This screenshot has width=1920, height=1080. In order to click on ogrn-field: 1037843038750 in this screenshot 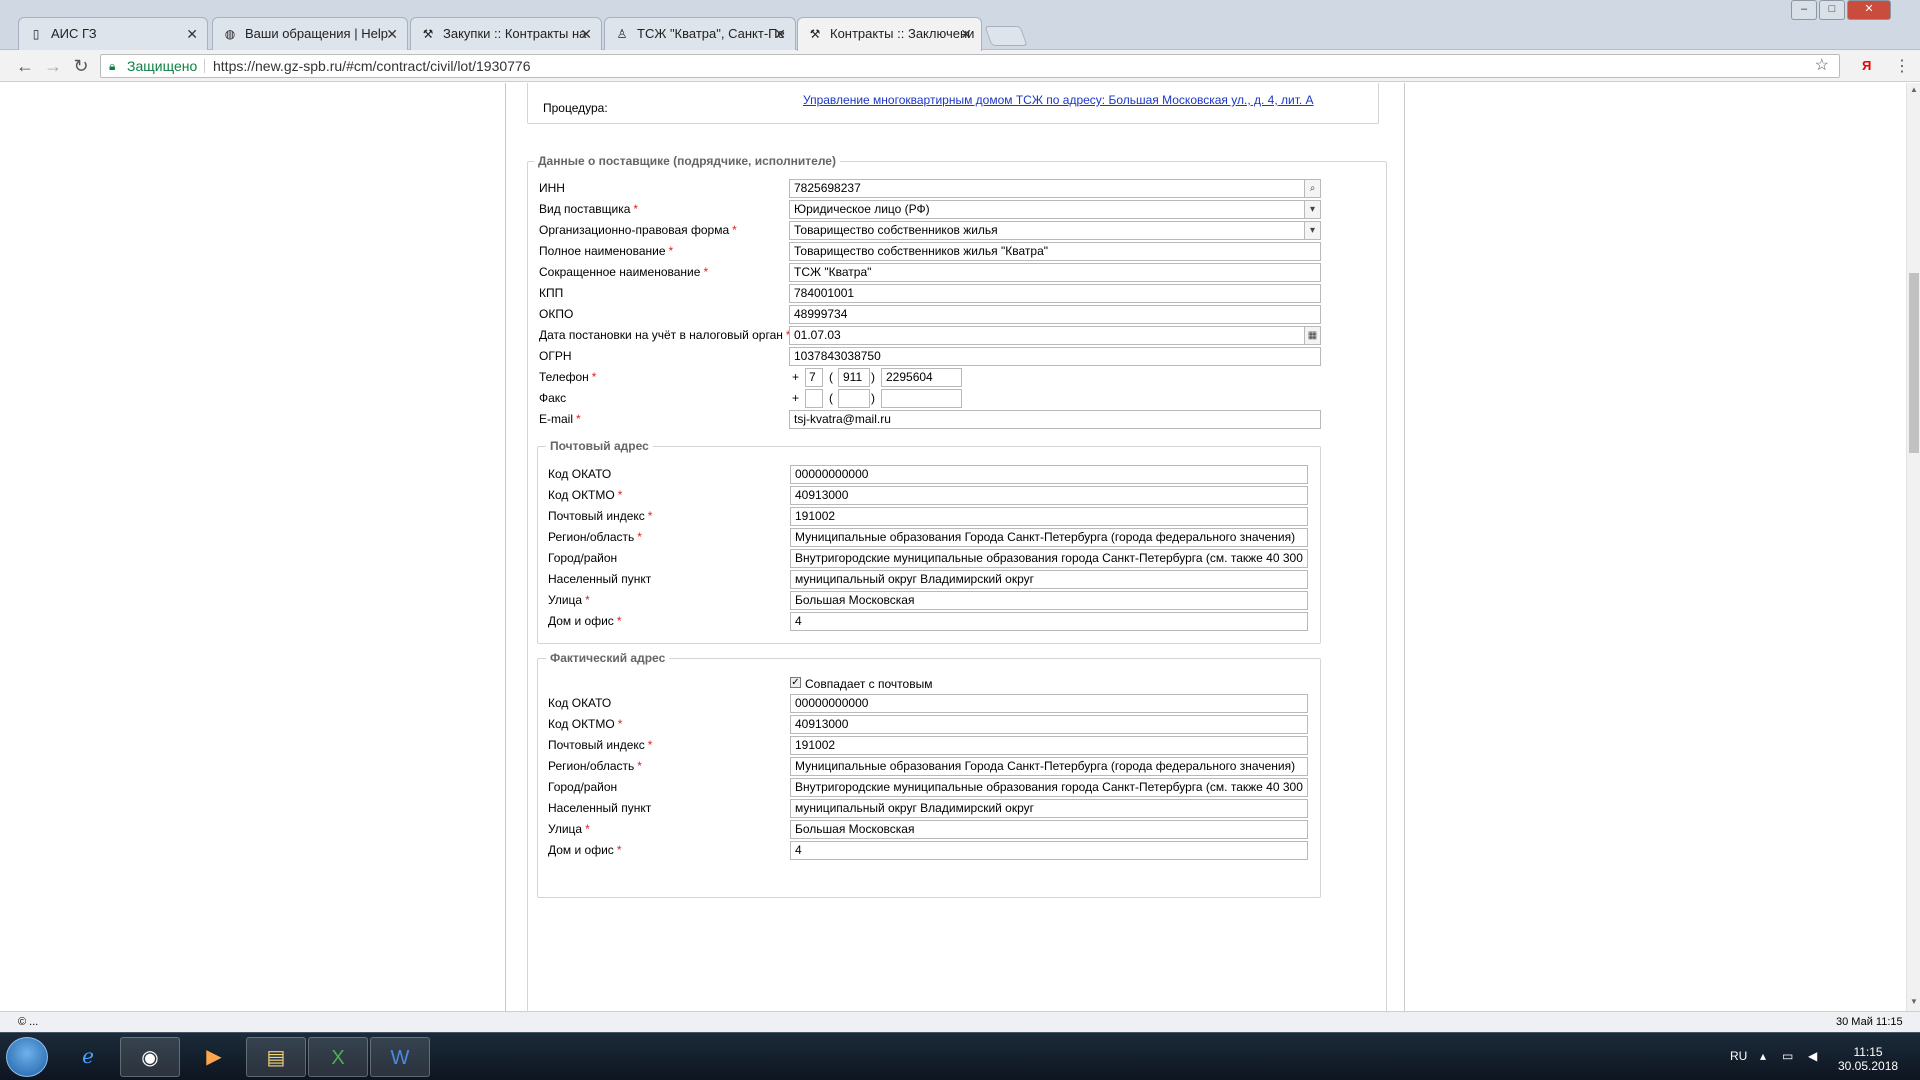, I will do `click(1055, 356)`.